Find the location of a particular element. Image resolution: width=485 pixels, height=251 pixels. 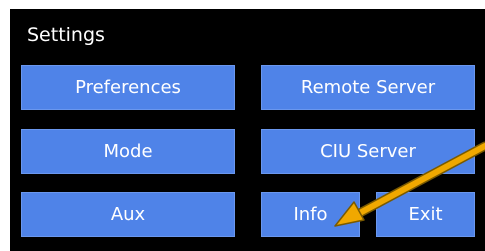

aux-button: Aux is located at coordinates (128, 214).